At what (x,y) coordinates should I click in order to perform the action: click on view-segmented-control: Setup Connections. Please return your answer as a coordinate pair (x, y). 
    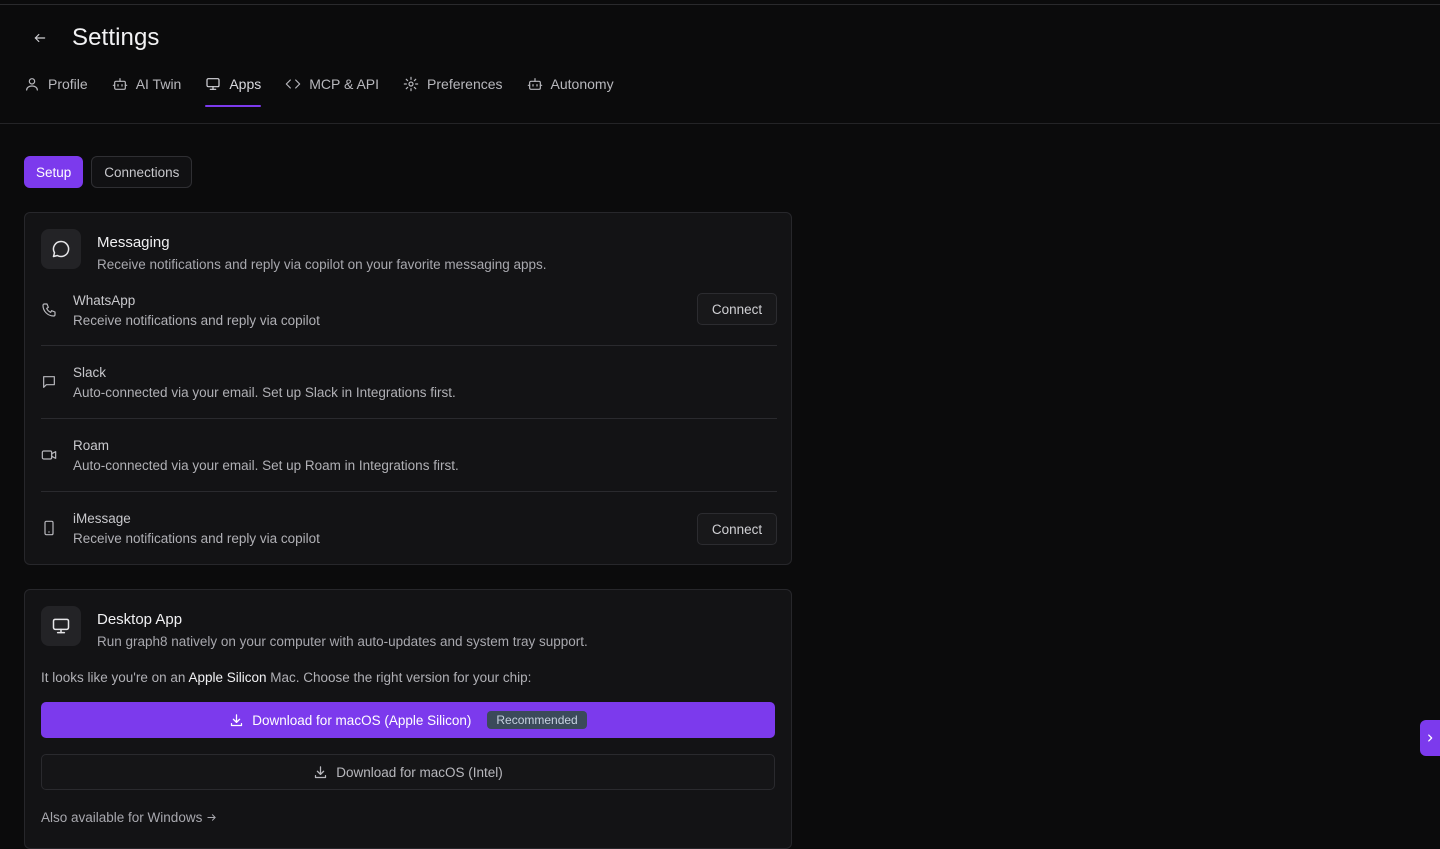
    Looking at the image, I should click on (108, 172).